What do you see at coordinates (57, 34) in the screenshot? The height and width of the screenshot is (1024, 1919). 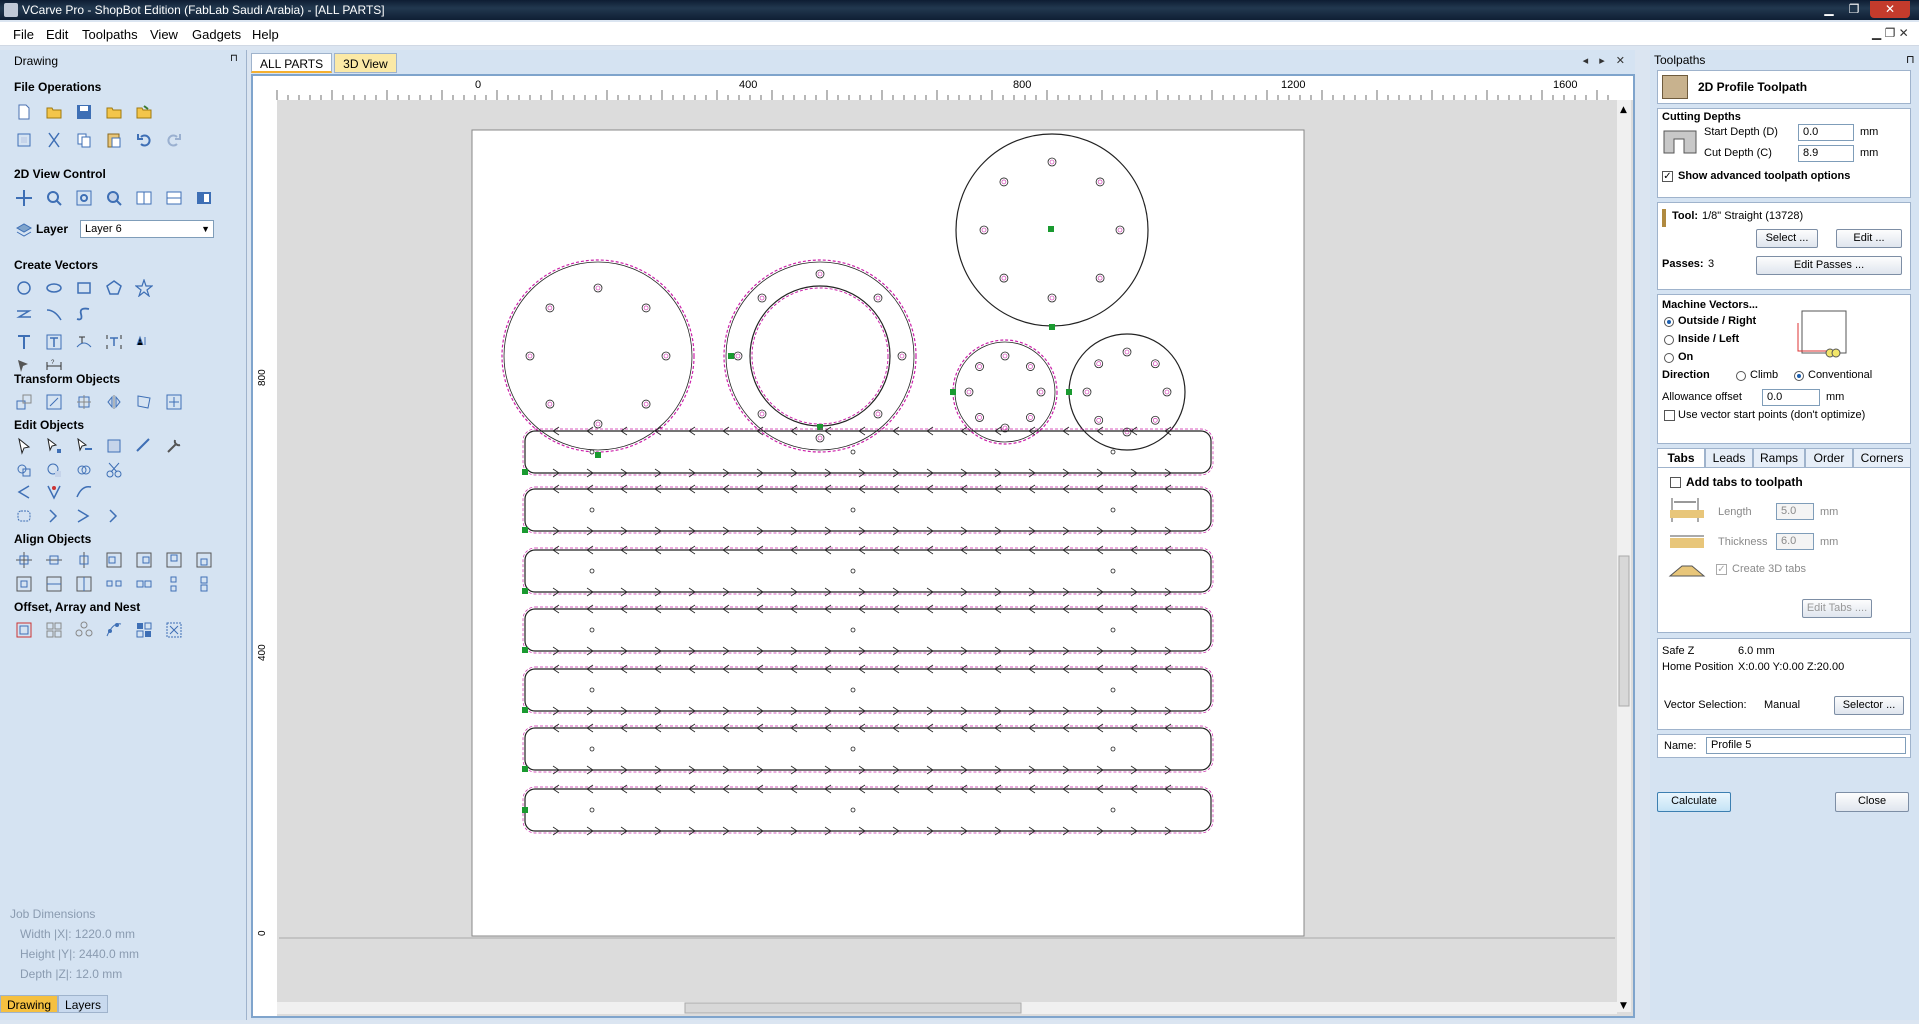 I see `menu-edit: Edit` at bounding box center [57, 34].